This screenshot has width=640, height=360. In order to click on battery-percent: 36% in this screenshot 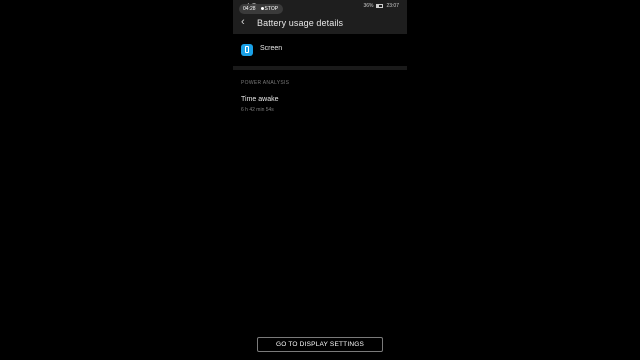, I will do `click(368, 6)`.